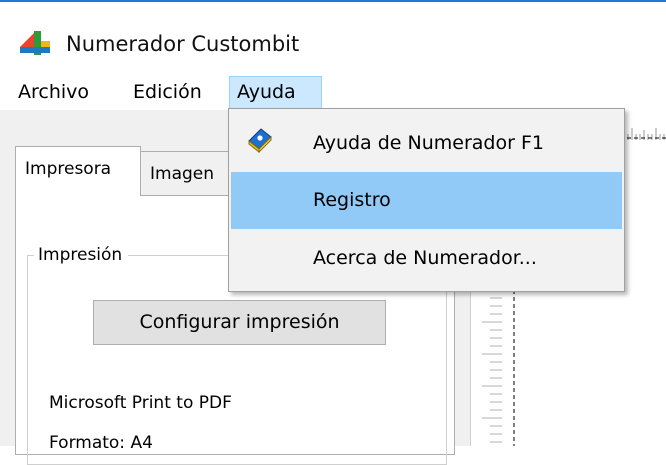 The image size is (666, 465). What do you see at coordinates (81, 255) in the screenshot?
I see `print-group-label: Impresión` at bounding box center [81, 255].